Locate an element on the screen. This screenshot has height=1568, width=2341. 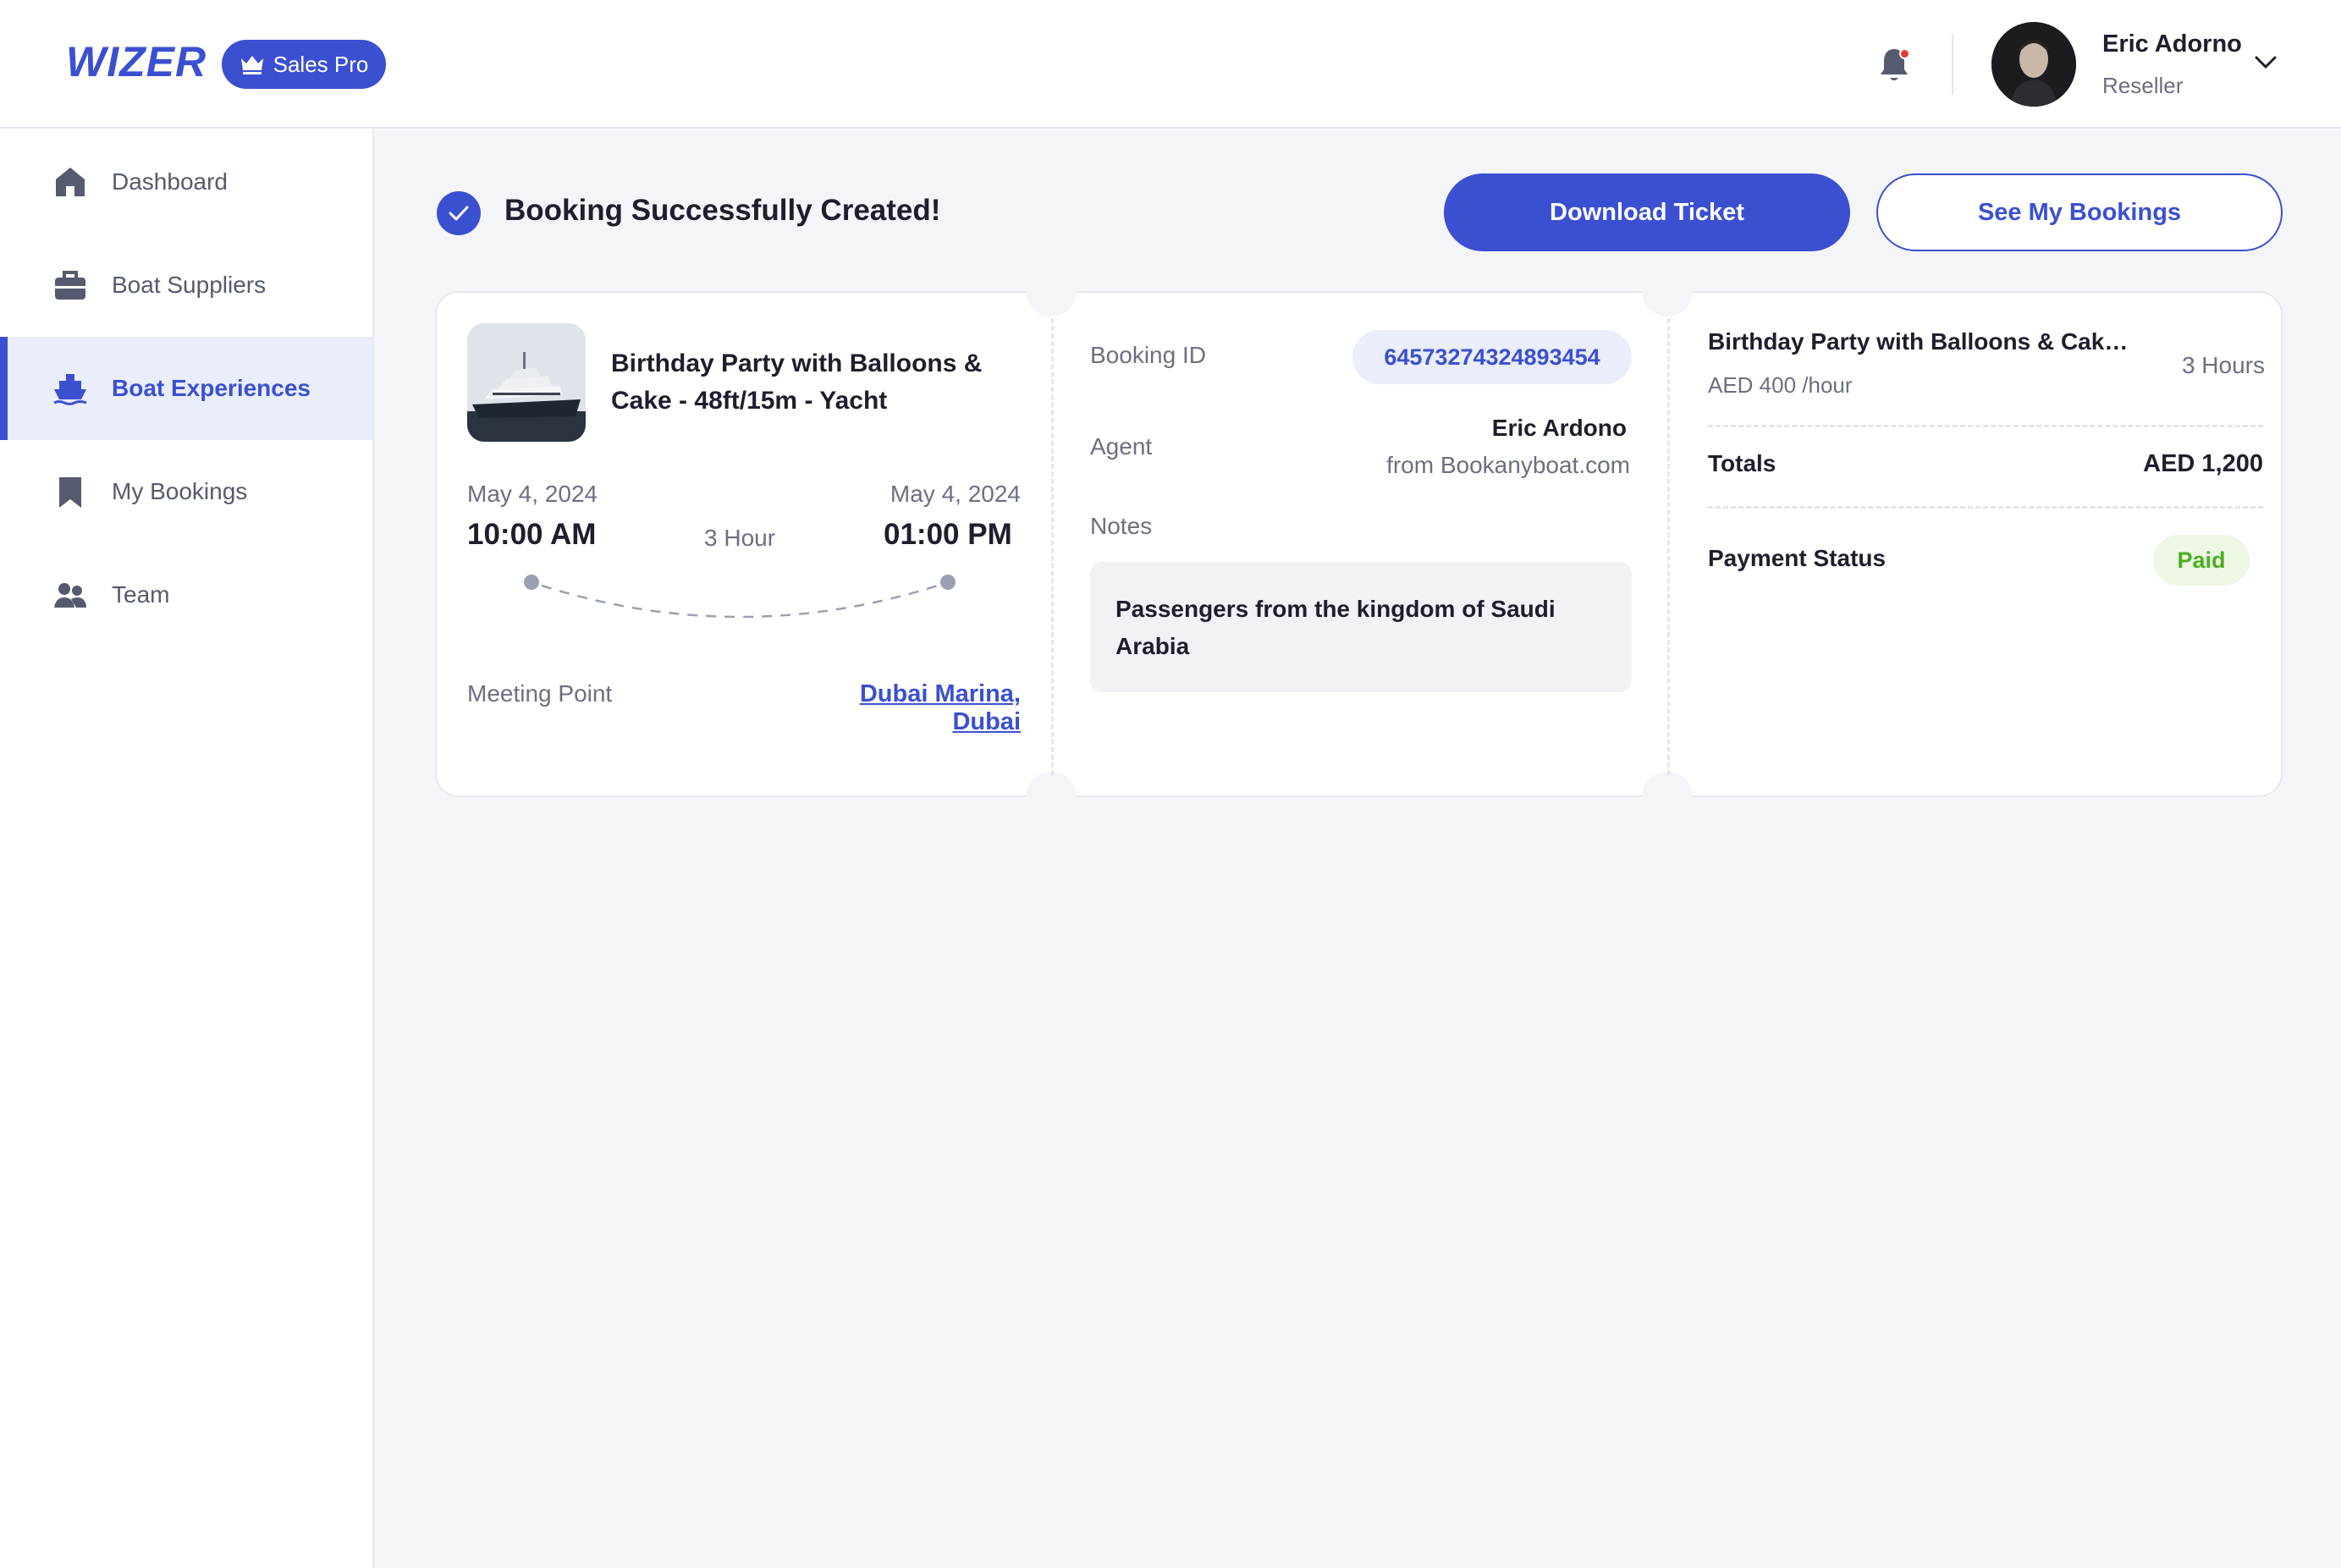
meeting-point-label: Meeting Point is located at coordinates (540, 693).